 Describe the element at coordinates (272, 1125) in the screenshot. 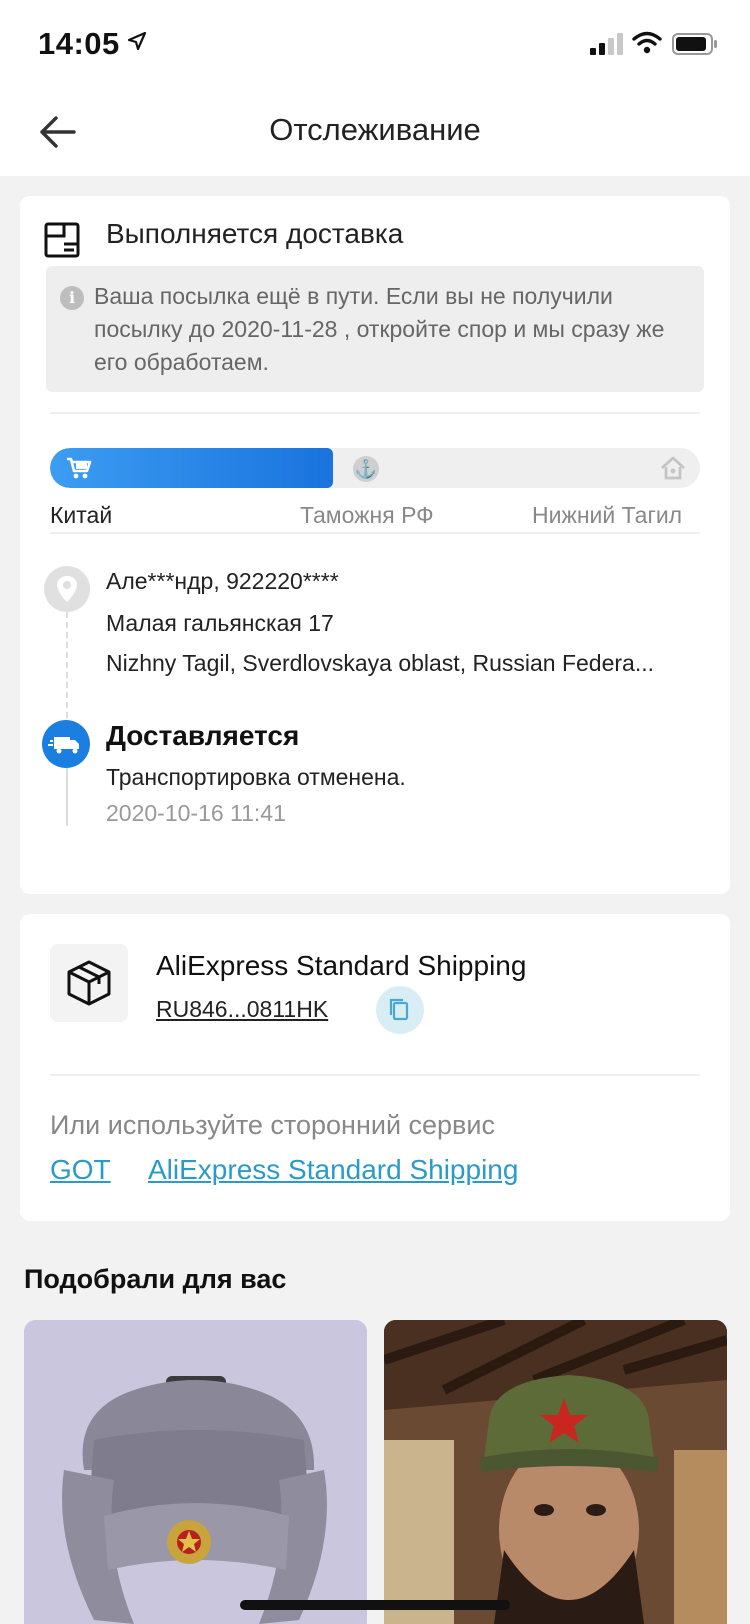

I see `third-party-label: Или используйте сторонний сервис` at that location.